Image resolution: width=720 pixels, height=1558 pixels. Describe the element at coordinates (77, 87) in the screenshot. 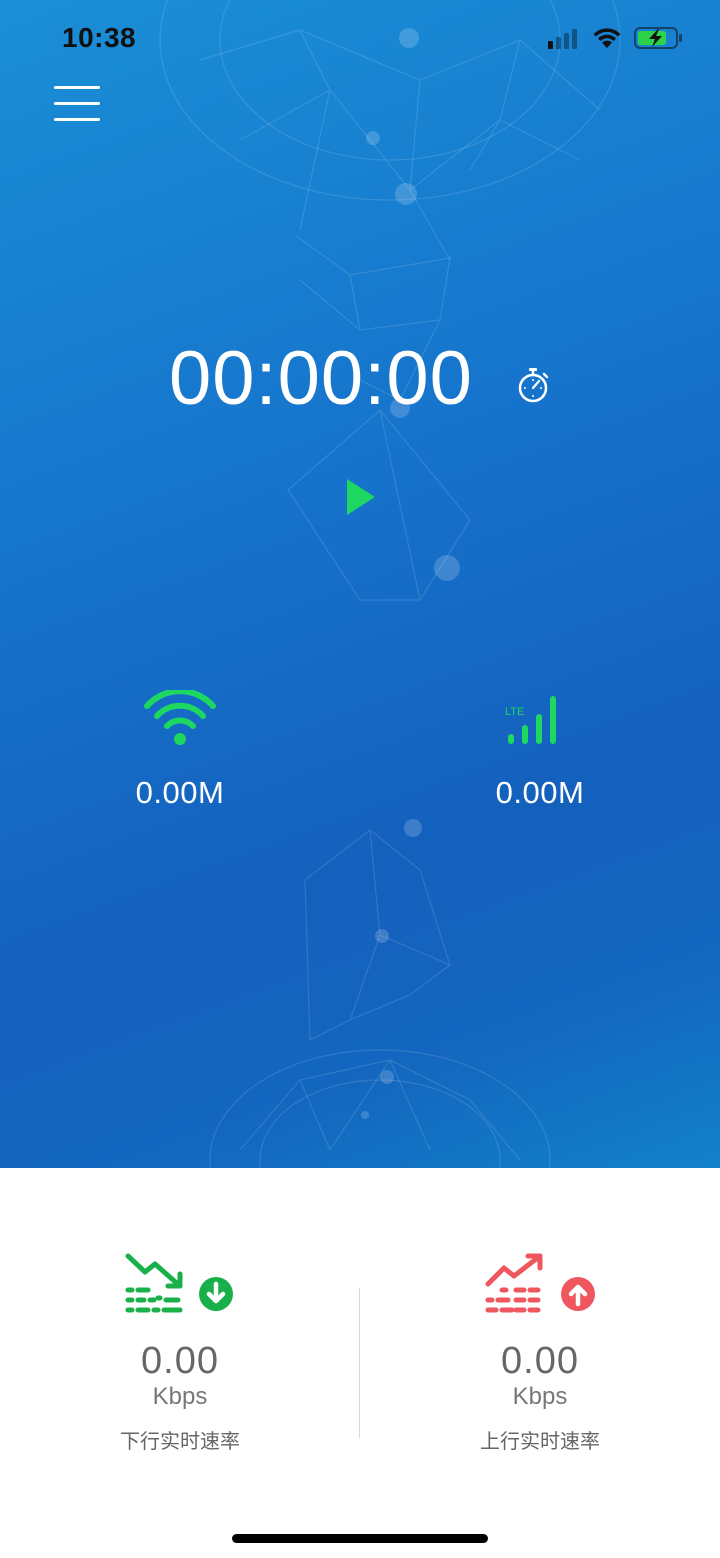

I see `hamburger-menu-icon` at that location.